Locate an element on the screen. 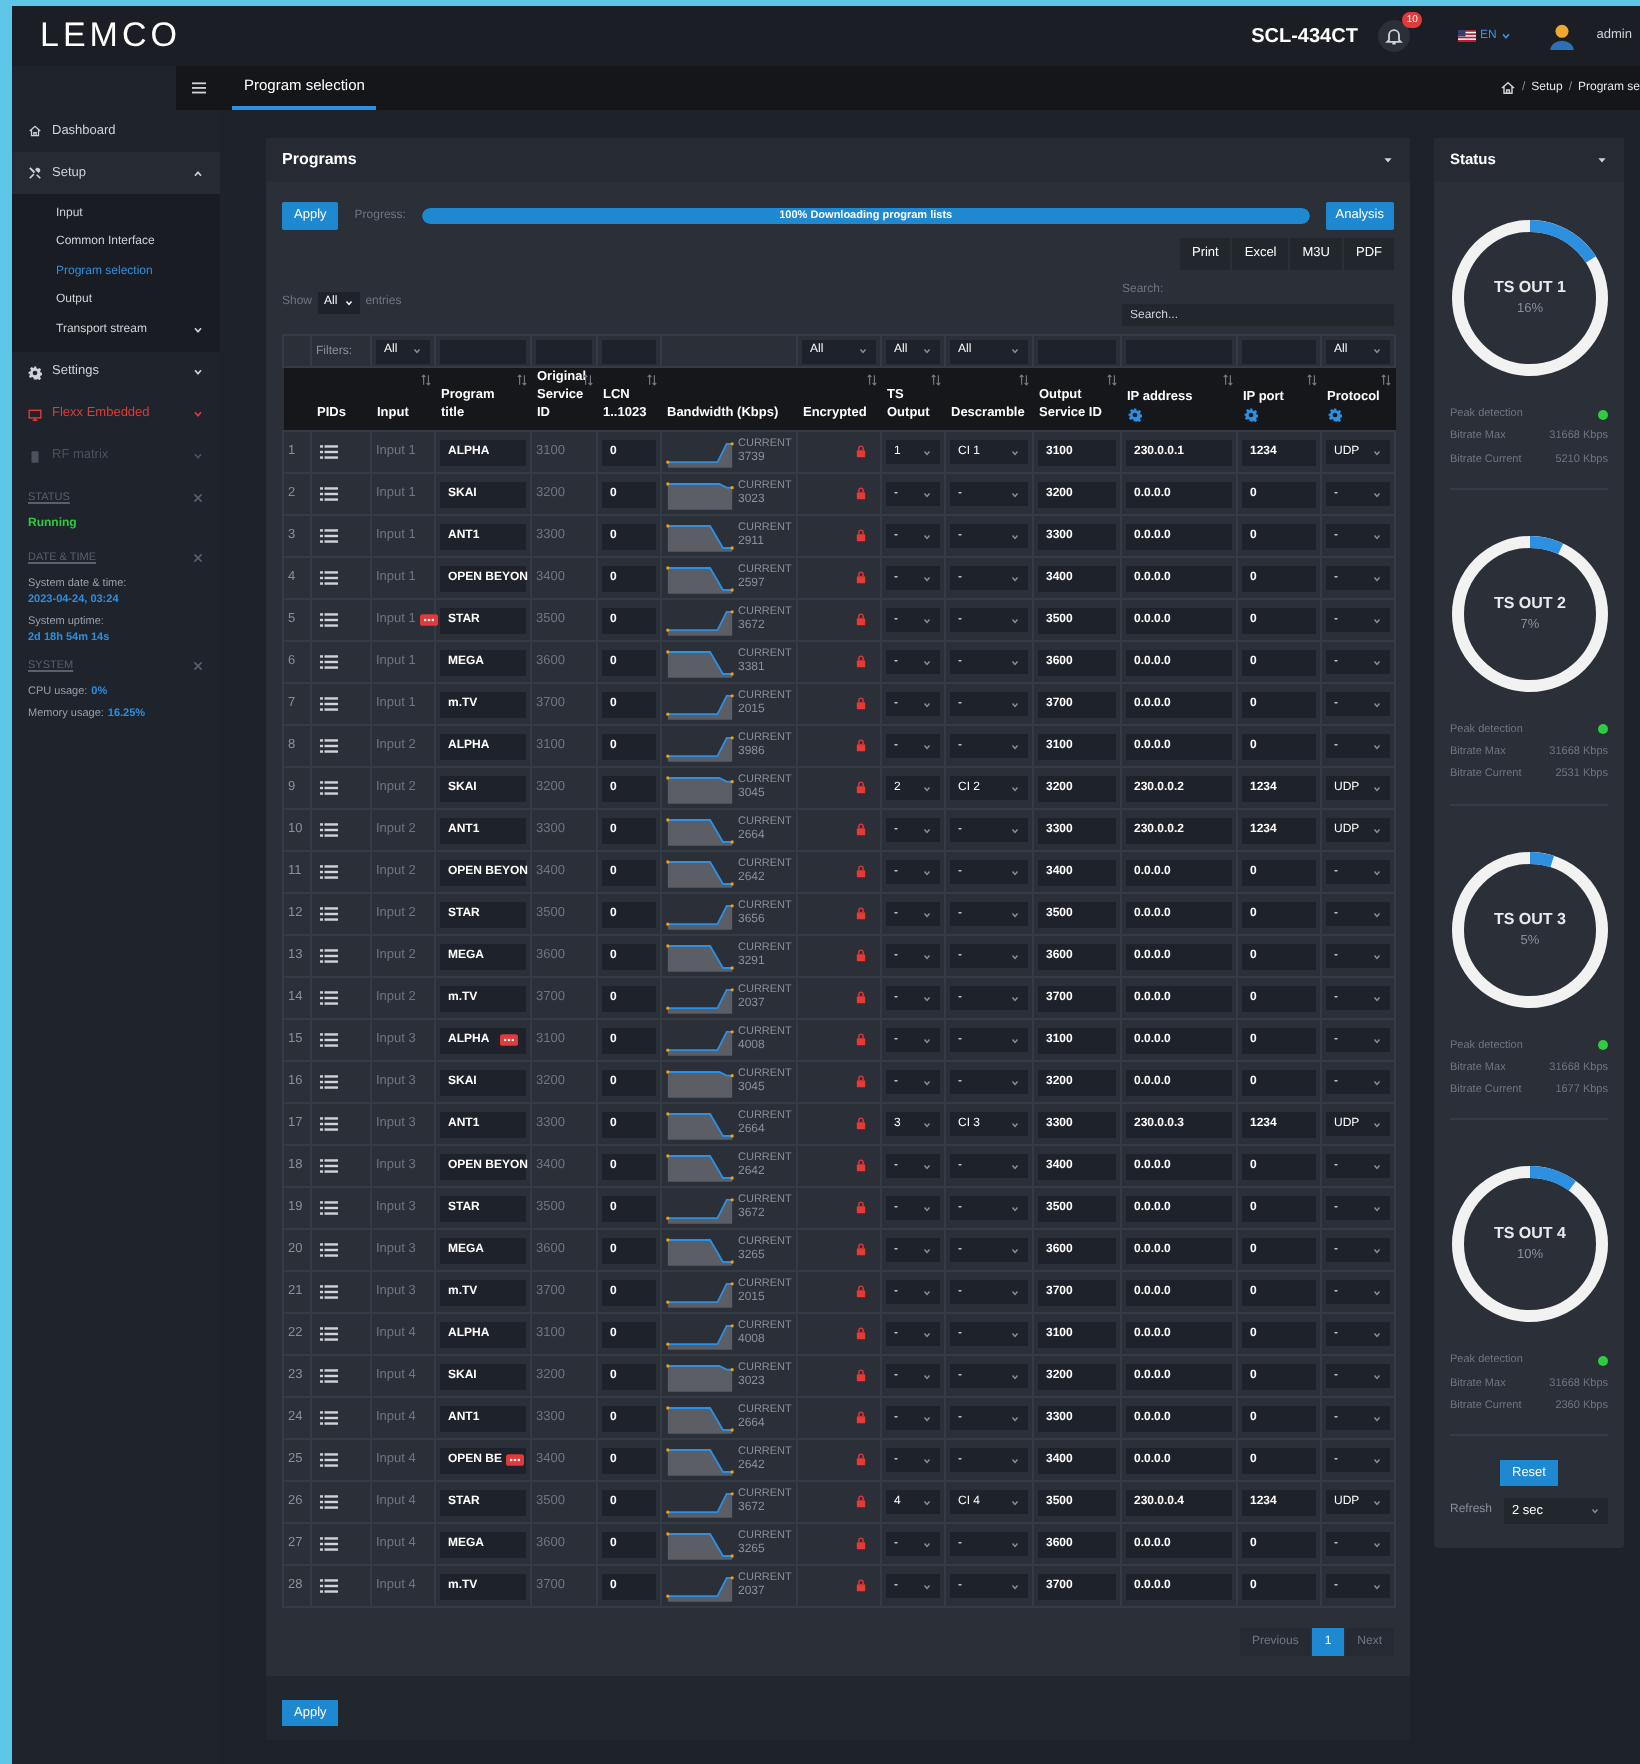 This screenshot has width=1640, height=1764. logo: LEMCO is located at coordinates (110, 36).